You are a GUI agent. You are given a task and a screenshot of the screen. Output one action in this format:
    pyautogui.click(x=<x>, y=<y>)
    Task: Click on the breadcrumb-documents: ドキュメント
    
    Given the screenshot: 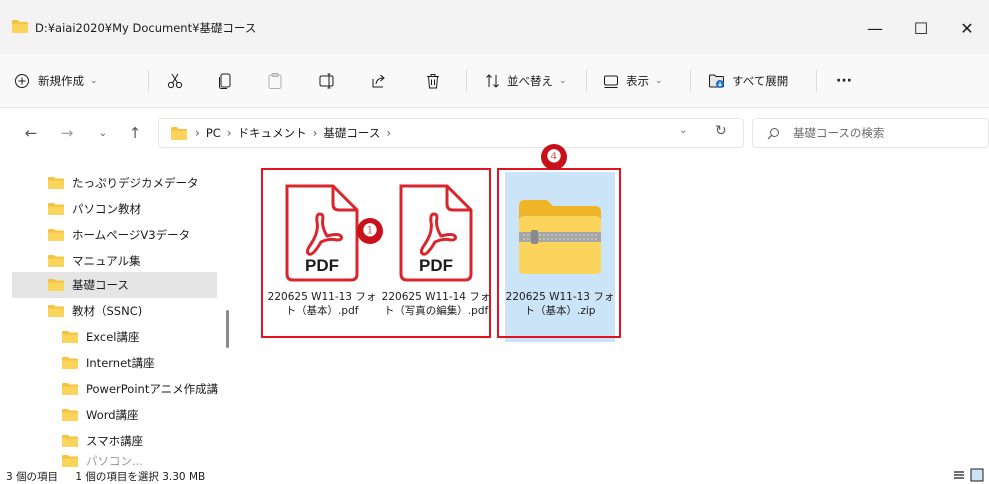 What is the action you would take?
    pyautogui.click(x=272, y=133)
    